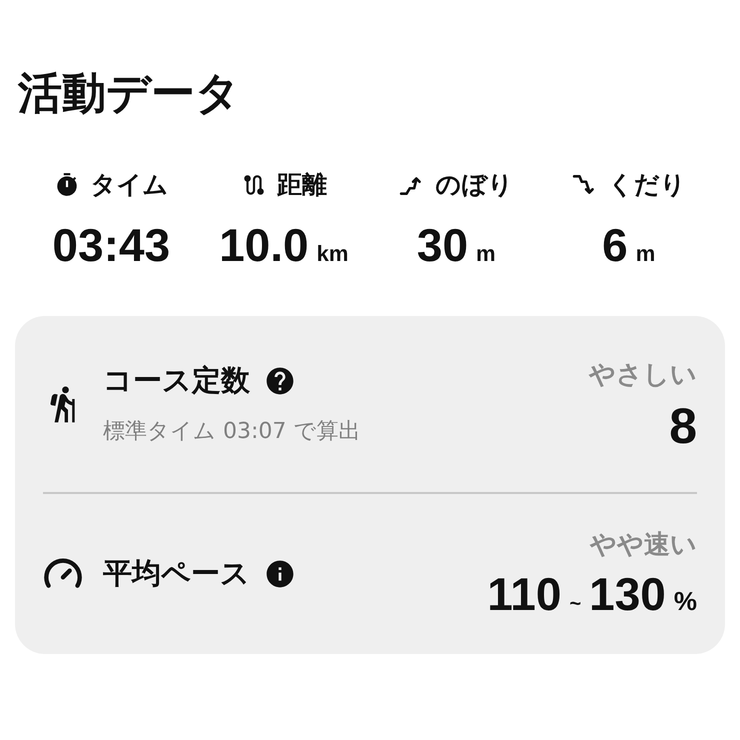 Image resolution: width=740 pixels, height=740 pixels. What do you see at coordinates (524, 594) in the screenshot?
I see `range-start: 110` at bounding box center [524, 594].